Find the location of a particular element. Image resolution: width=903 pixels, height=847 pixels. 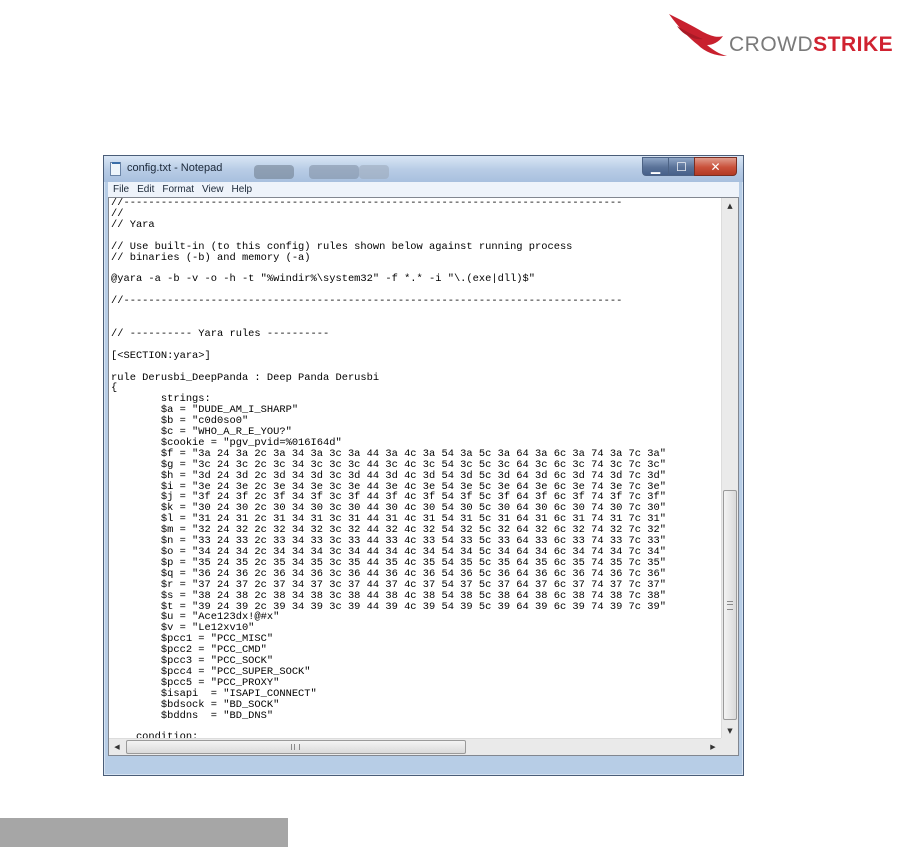

close-button: ✕ is located at coordinates (715, 166).